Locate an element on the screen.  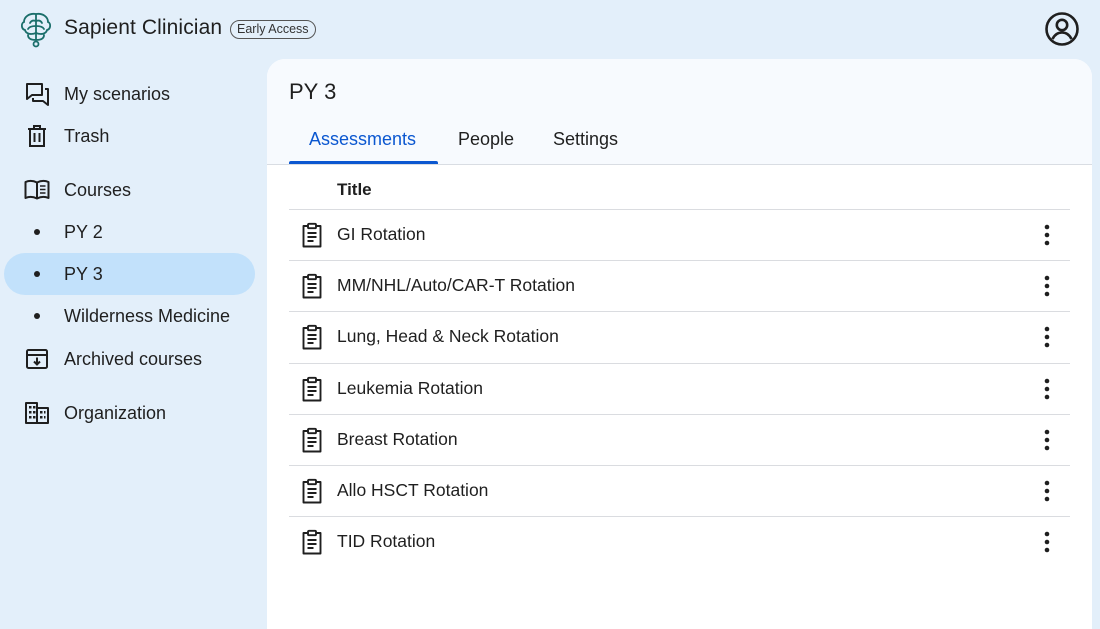
sidebar-item-label: PY 2 is located at coordinates (83, 231).